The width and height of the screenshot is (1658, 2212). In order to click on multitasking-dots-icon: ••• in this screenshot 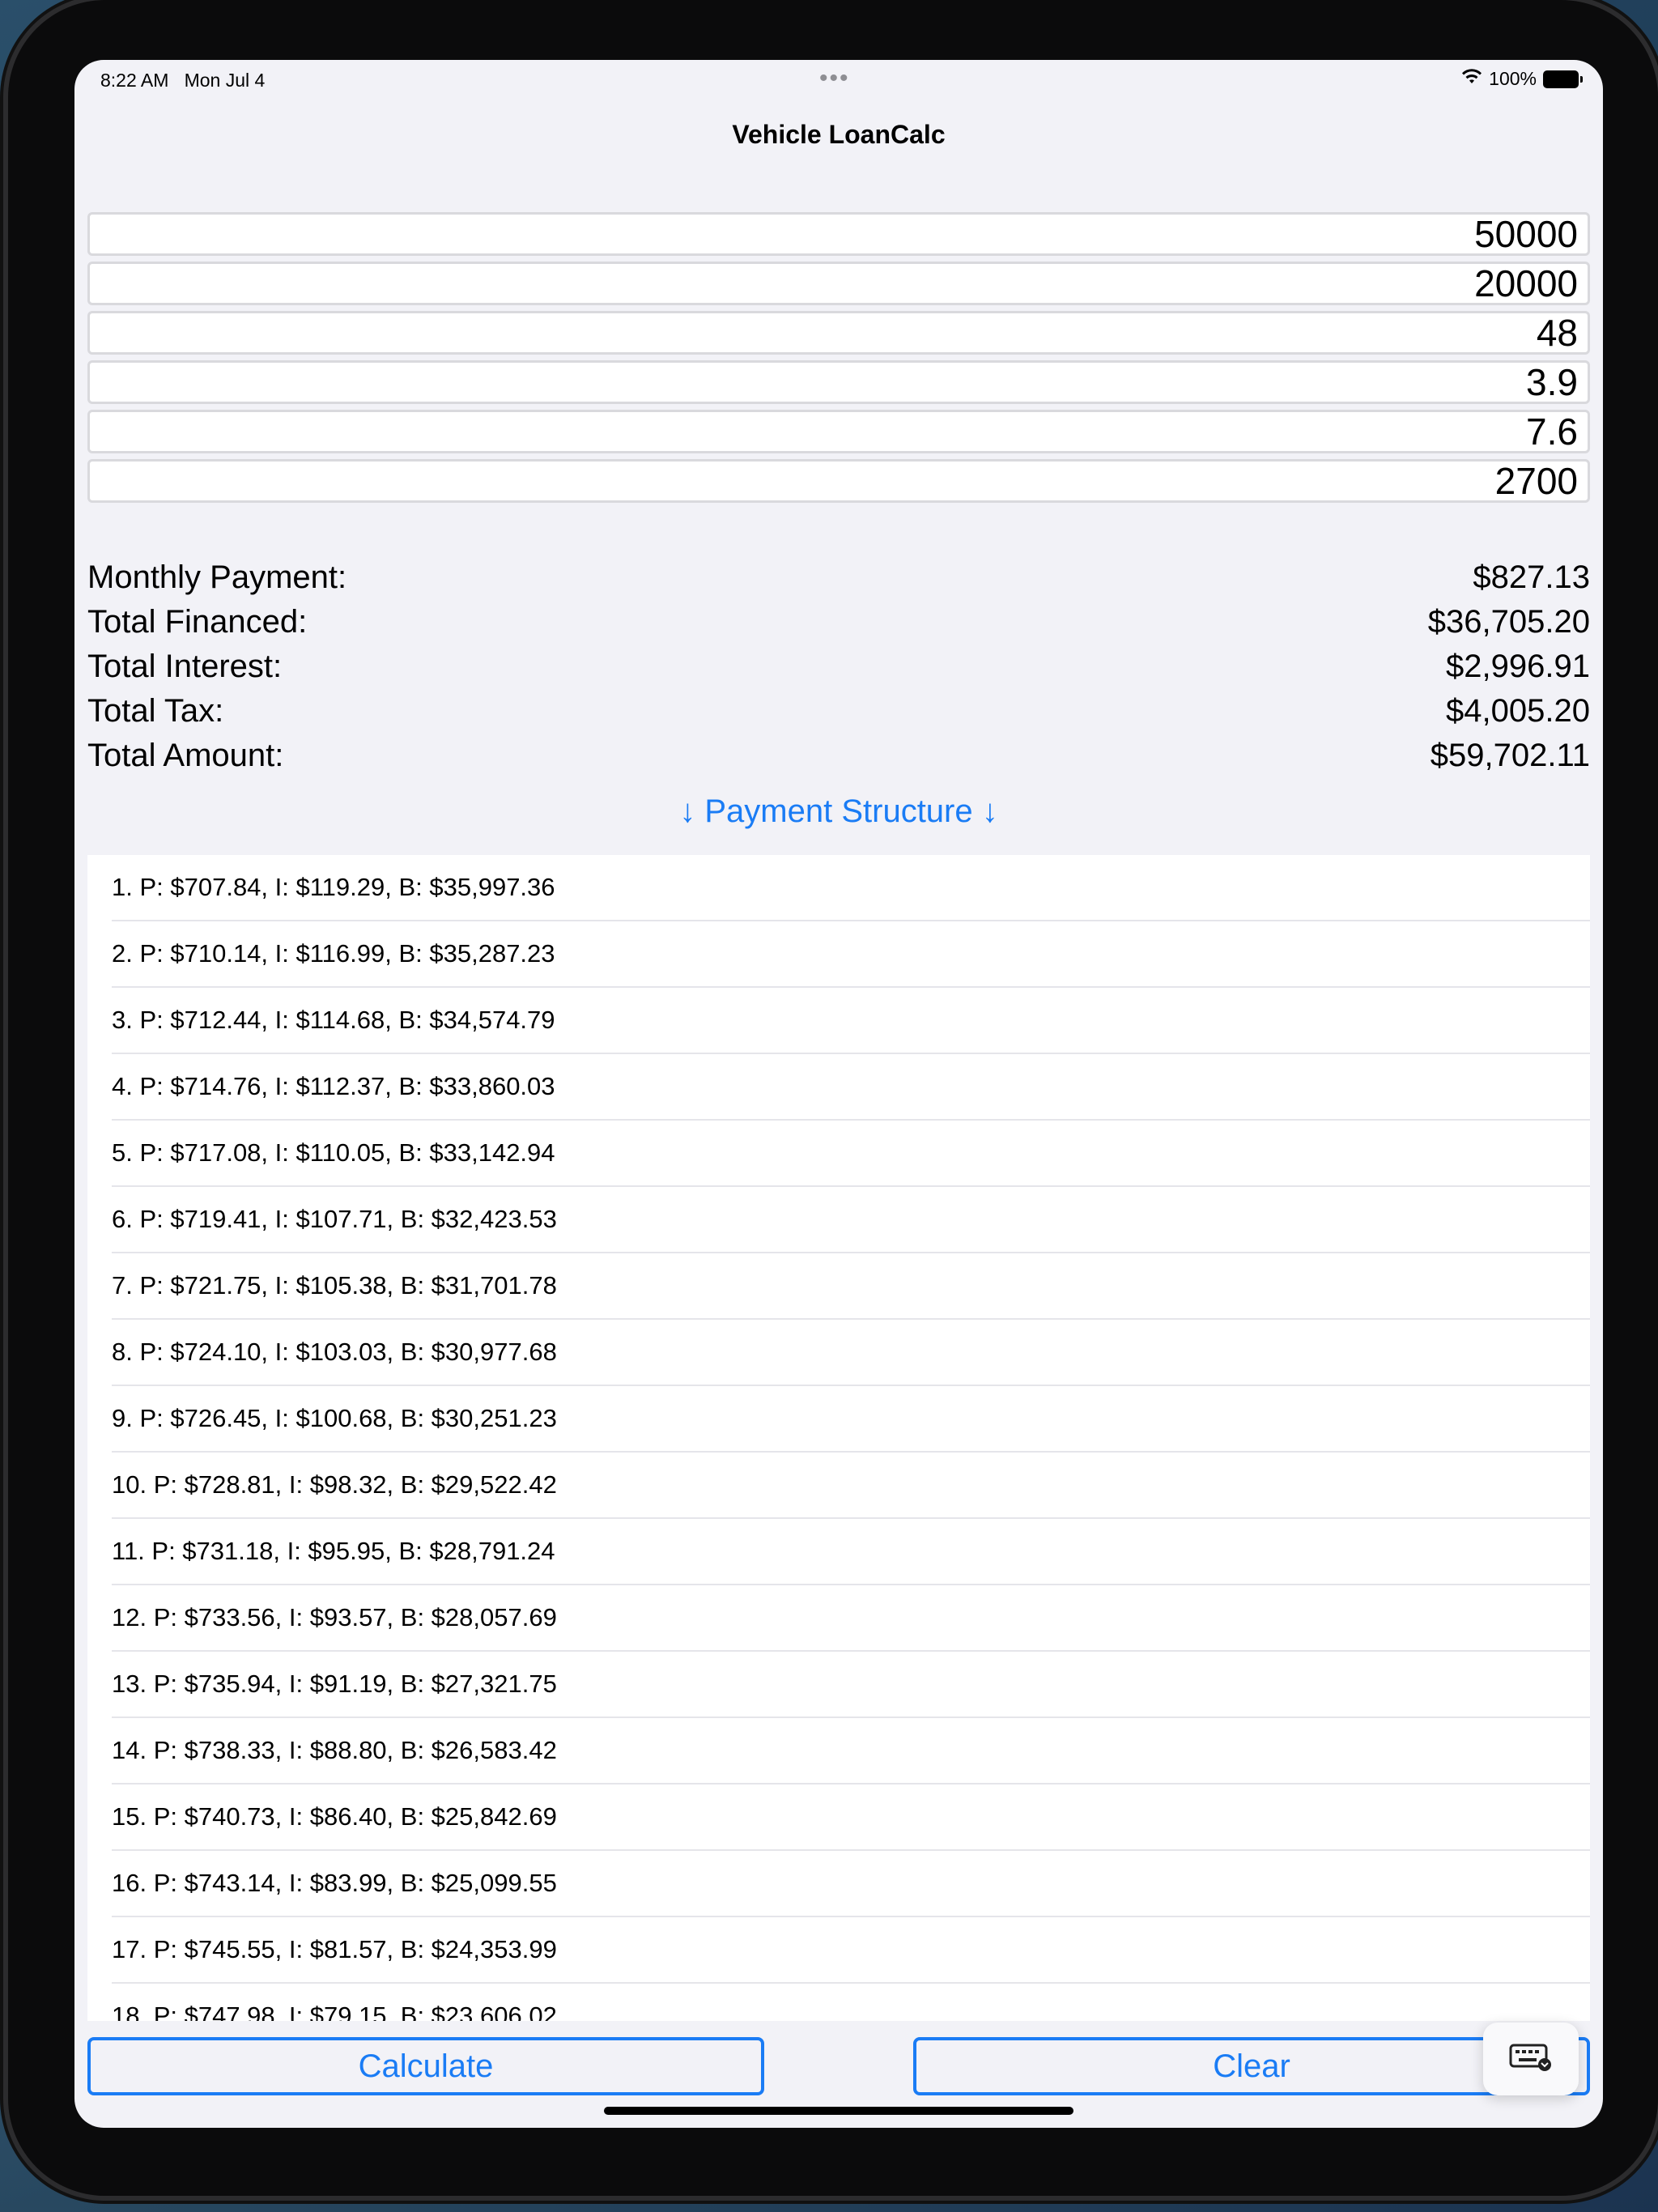, I will do `click(834, 78)`.